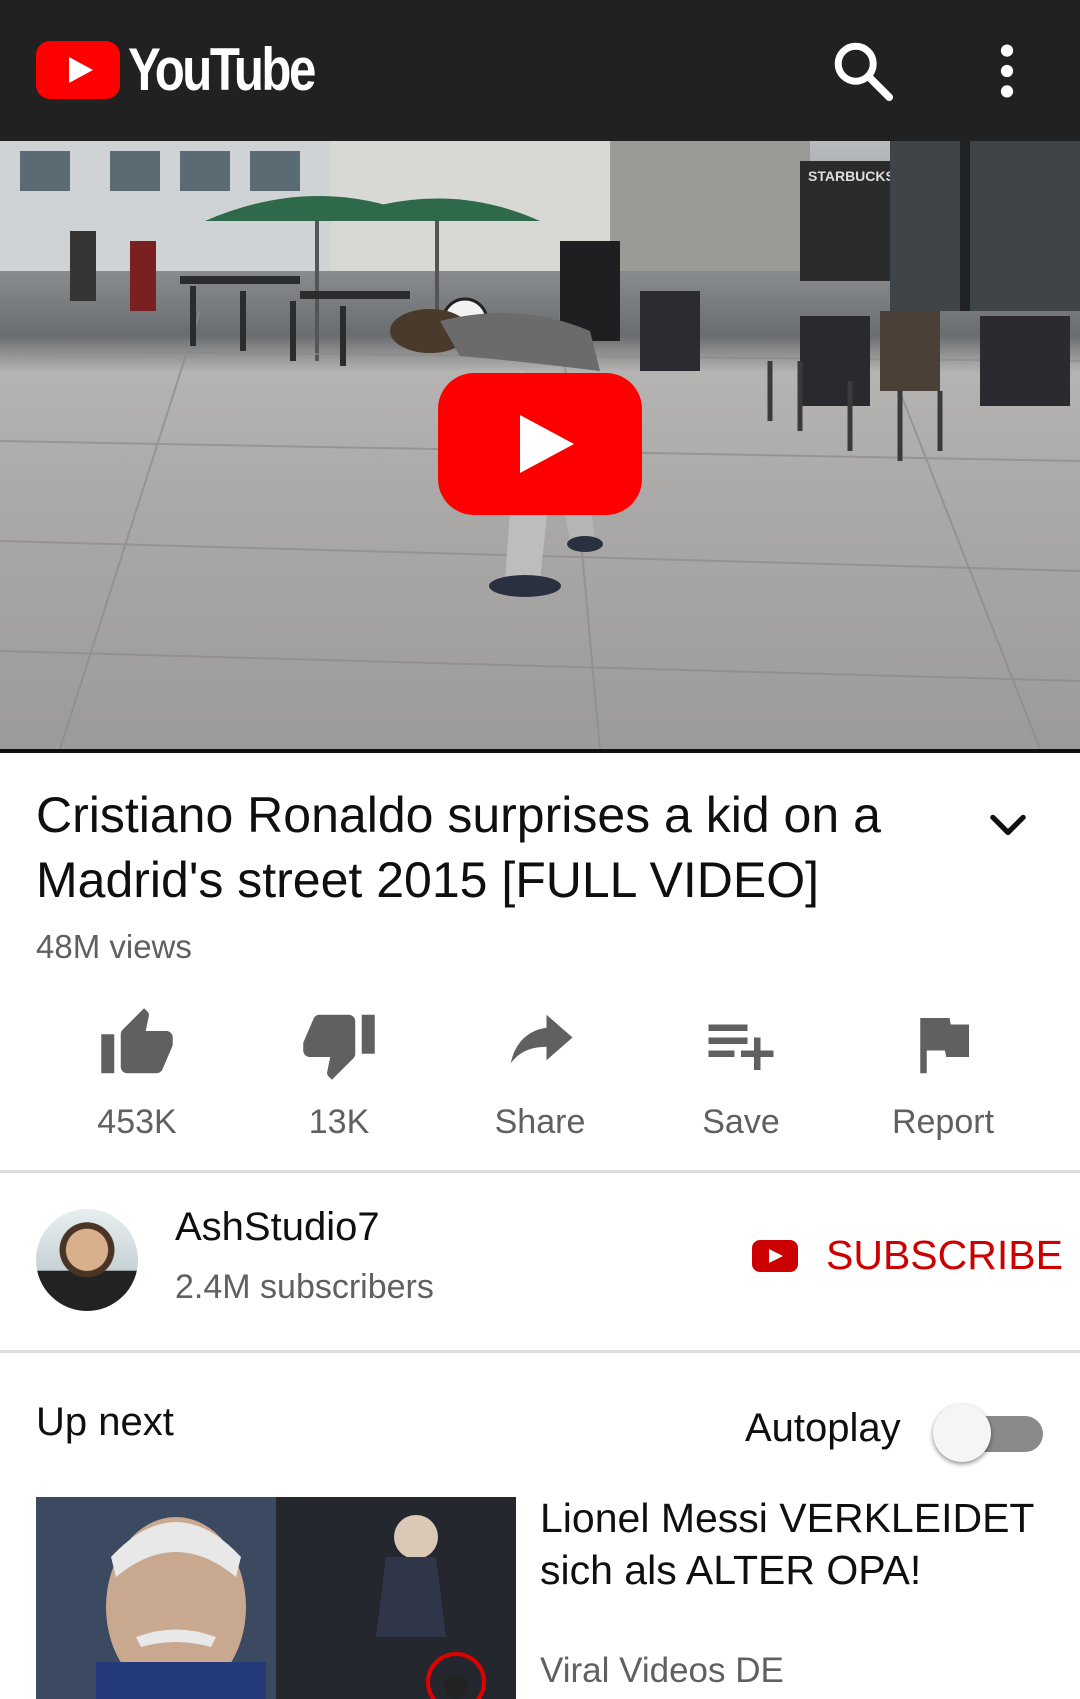 Image resolution: width=1080 pixels, height=1699 pixels. What do you see at coordinates (78, 70) in the screenshot?
I see `youtube-logo-icon` at bounding box center [78, 70].